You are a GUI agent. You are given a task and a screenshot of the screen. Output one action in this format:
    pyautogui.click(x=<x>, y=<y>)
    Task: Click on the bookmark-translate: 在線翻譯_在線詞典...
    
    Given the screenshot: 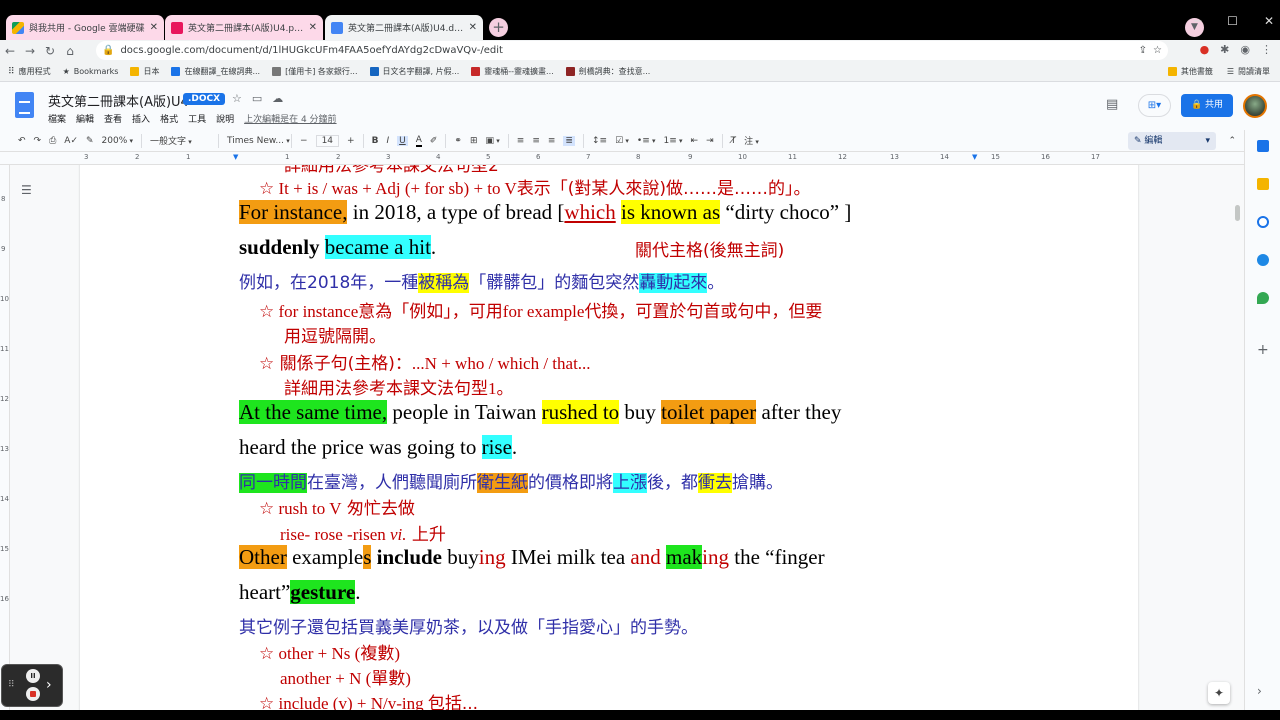 What is the action you would take?
    pyautogui.click(x=215, y=71)
    